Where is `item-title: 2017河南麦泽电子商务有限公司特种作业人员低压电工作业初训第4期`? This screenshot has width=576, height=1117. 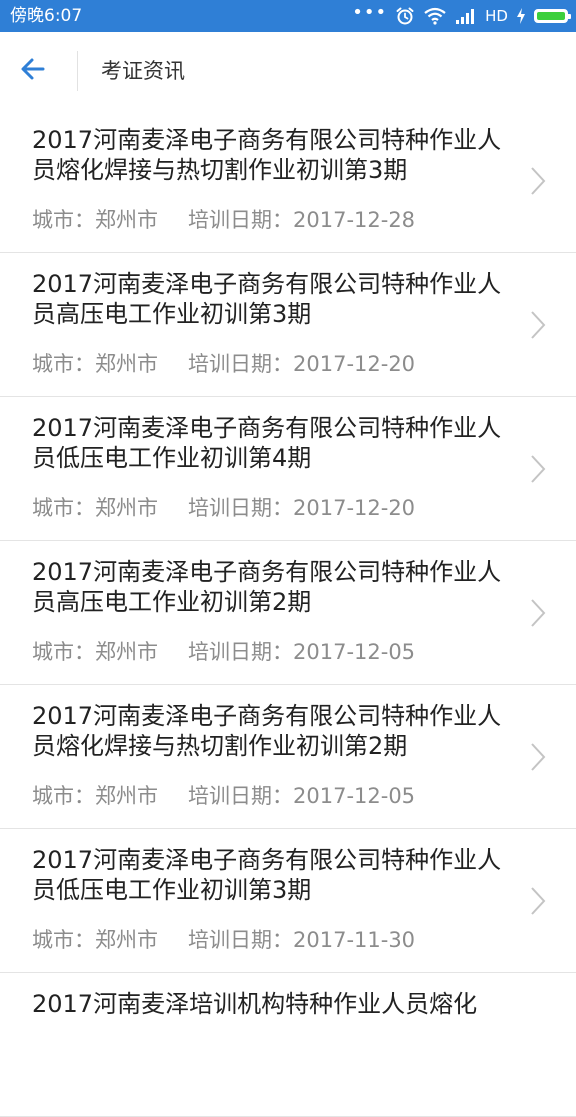 item-title: 2017河南麦泽电子商务有限公司特种作业人员低压电工作业初训第4期 is located at coordinates (267, 443).